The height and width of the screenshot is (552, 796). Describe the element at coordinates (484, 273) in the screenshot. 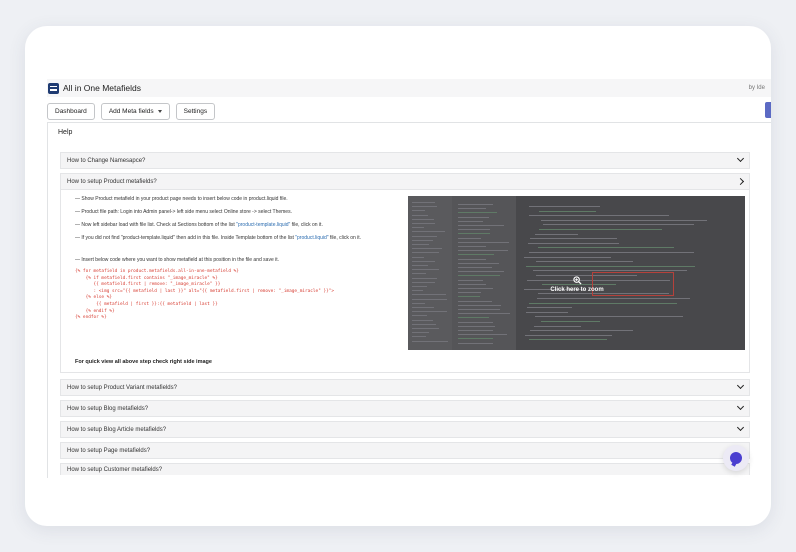

I see `screenshot-file-tree` at that location.